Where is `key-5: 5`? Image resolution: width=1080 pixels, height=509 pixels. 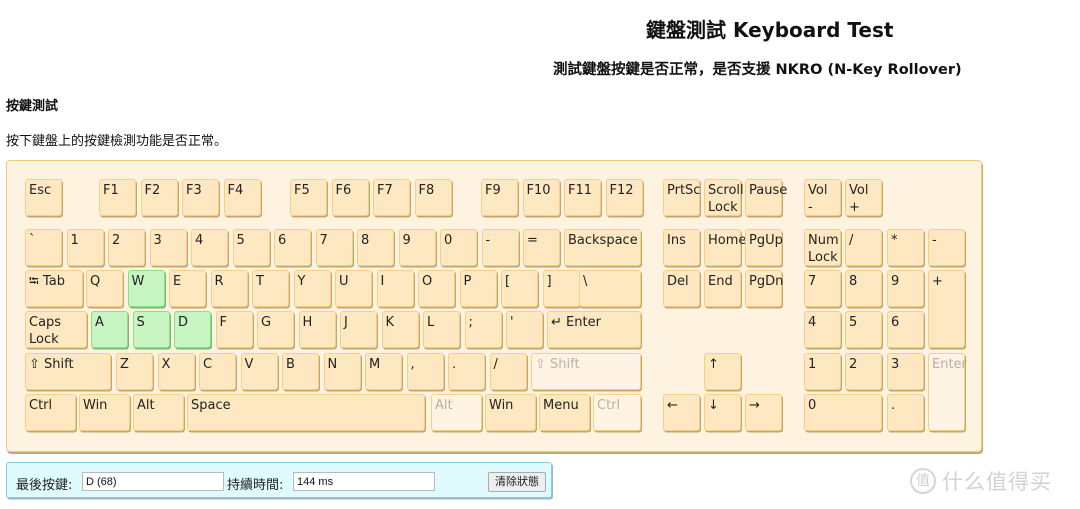 key-5: 5 is located at coordinates (251, 247).